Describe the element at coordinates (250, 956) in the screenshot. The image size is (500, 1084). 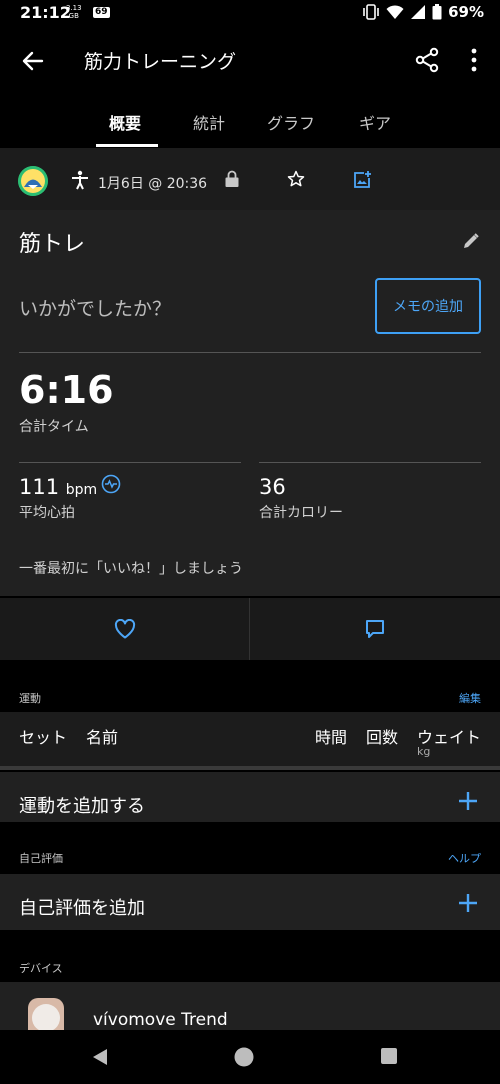
I see `device-section-header: デバイス` at that location.